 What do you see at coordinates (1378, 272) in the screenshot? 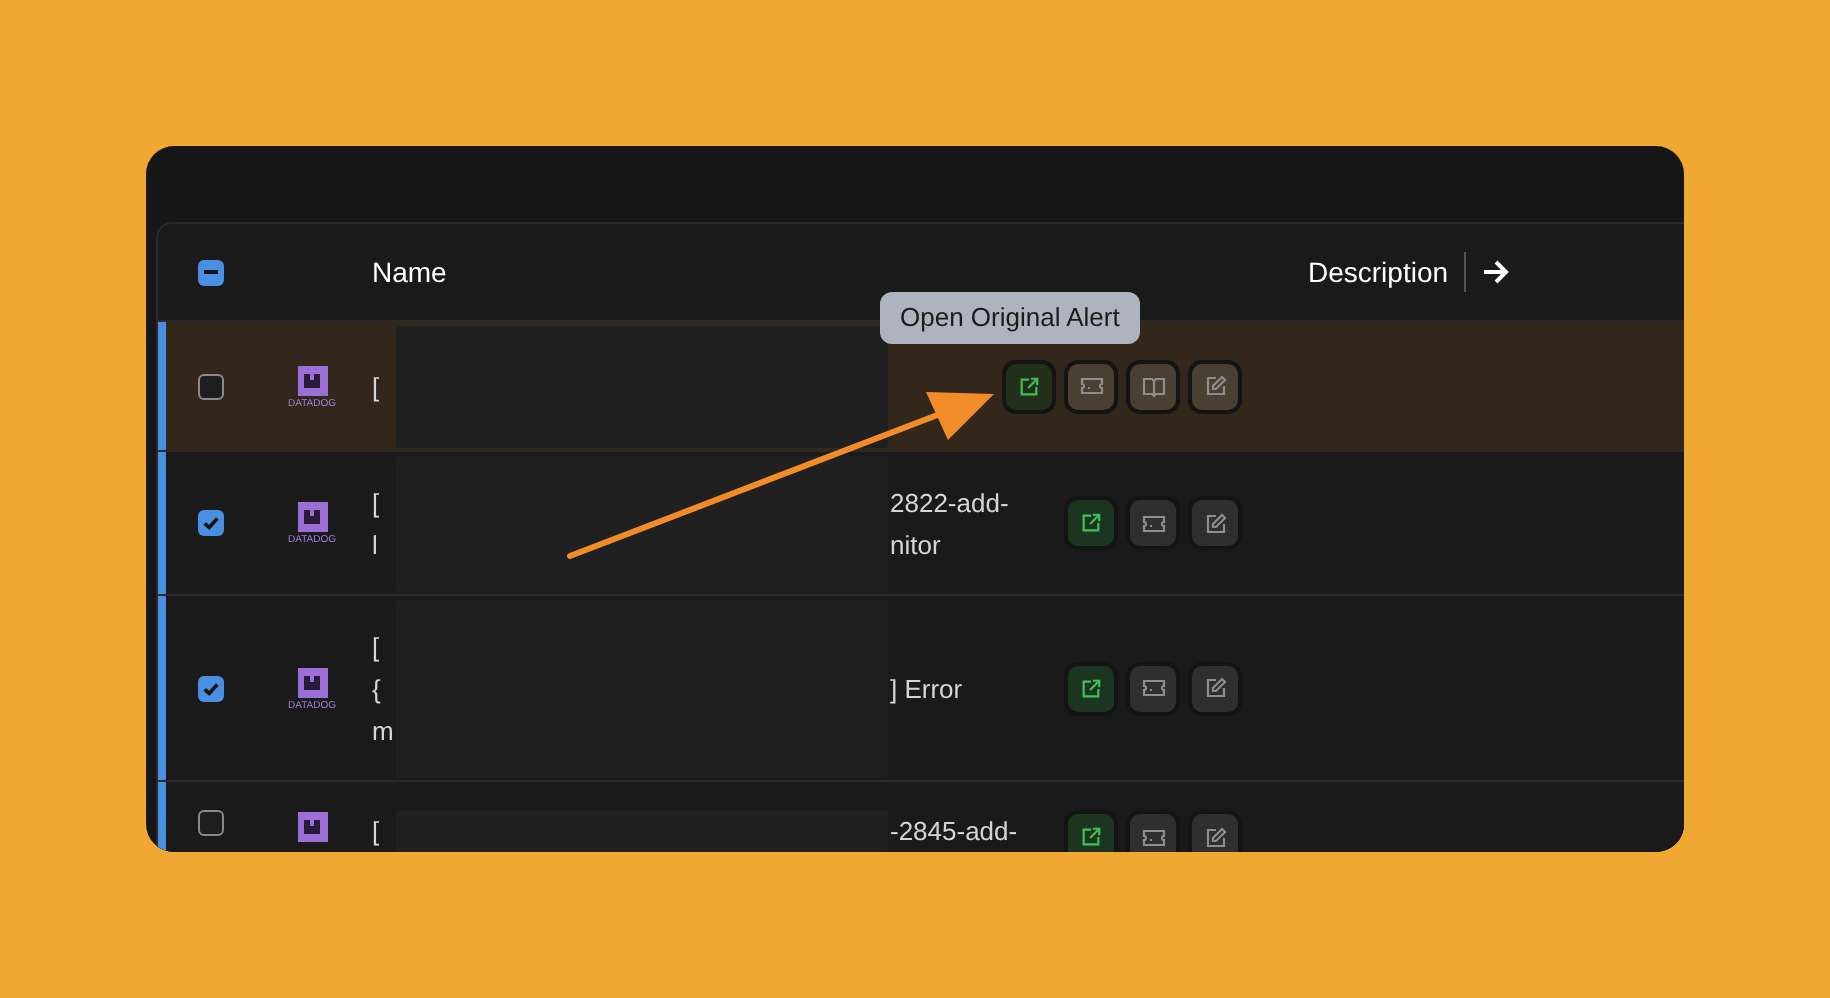
I see `column-header: Description` at bounding box center [1378, 272].